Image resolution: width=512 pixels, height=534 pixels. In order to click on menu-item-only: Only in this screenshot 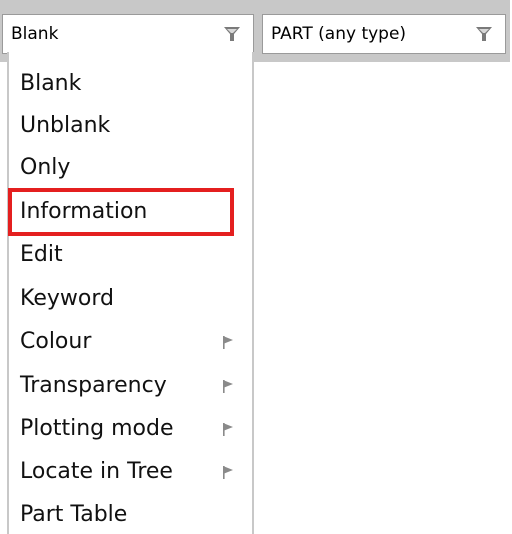, I will do `click(130, 167)`.